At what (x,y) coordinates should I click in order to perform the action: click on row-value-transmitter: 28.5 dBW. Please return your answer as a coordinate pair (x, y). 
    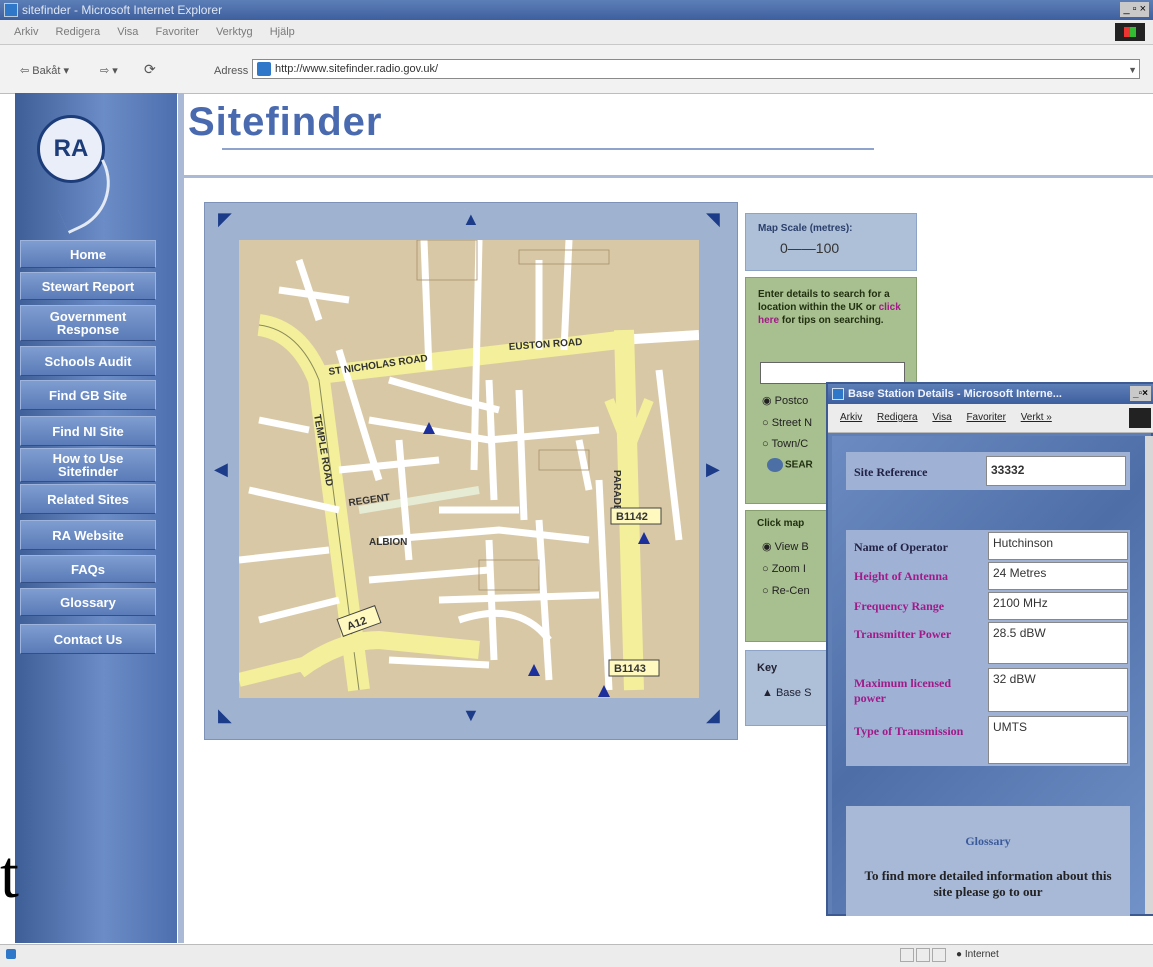
    Looking at the image, I should click on (1058, 643).